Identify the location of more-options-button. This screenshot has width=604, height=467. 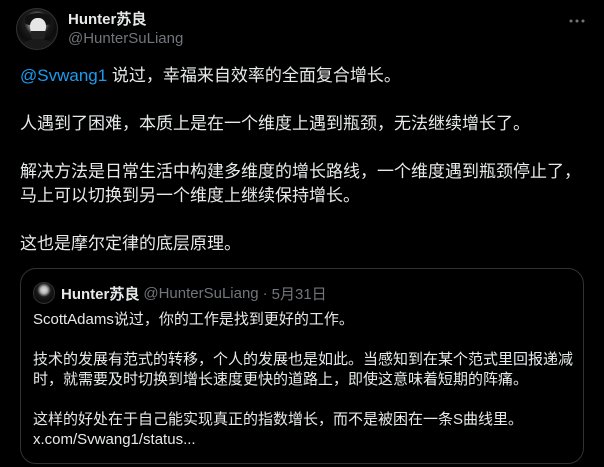
(577, 21).